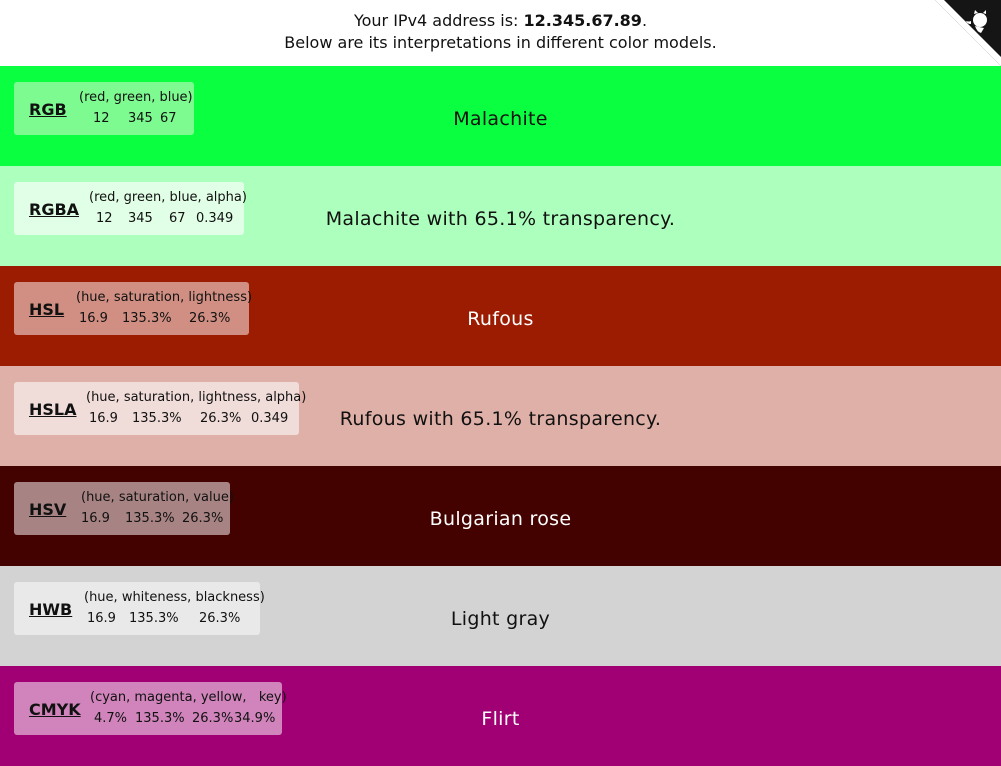 This screenshot has height=766, width=1001. Describe the element at coordinates (168, 197) in the screenshot. I see `model-legend: (red, green, blue, alpha)` at that location.